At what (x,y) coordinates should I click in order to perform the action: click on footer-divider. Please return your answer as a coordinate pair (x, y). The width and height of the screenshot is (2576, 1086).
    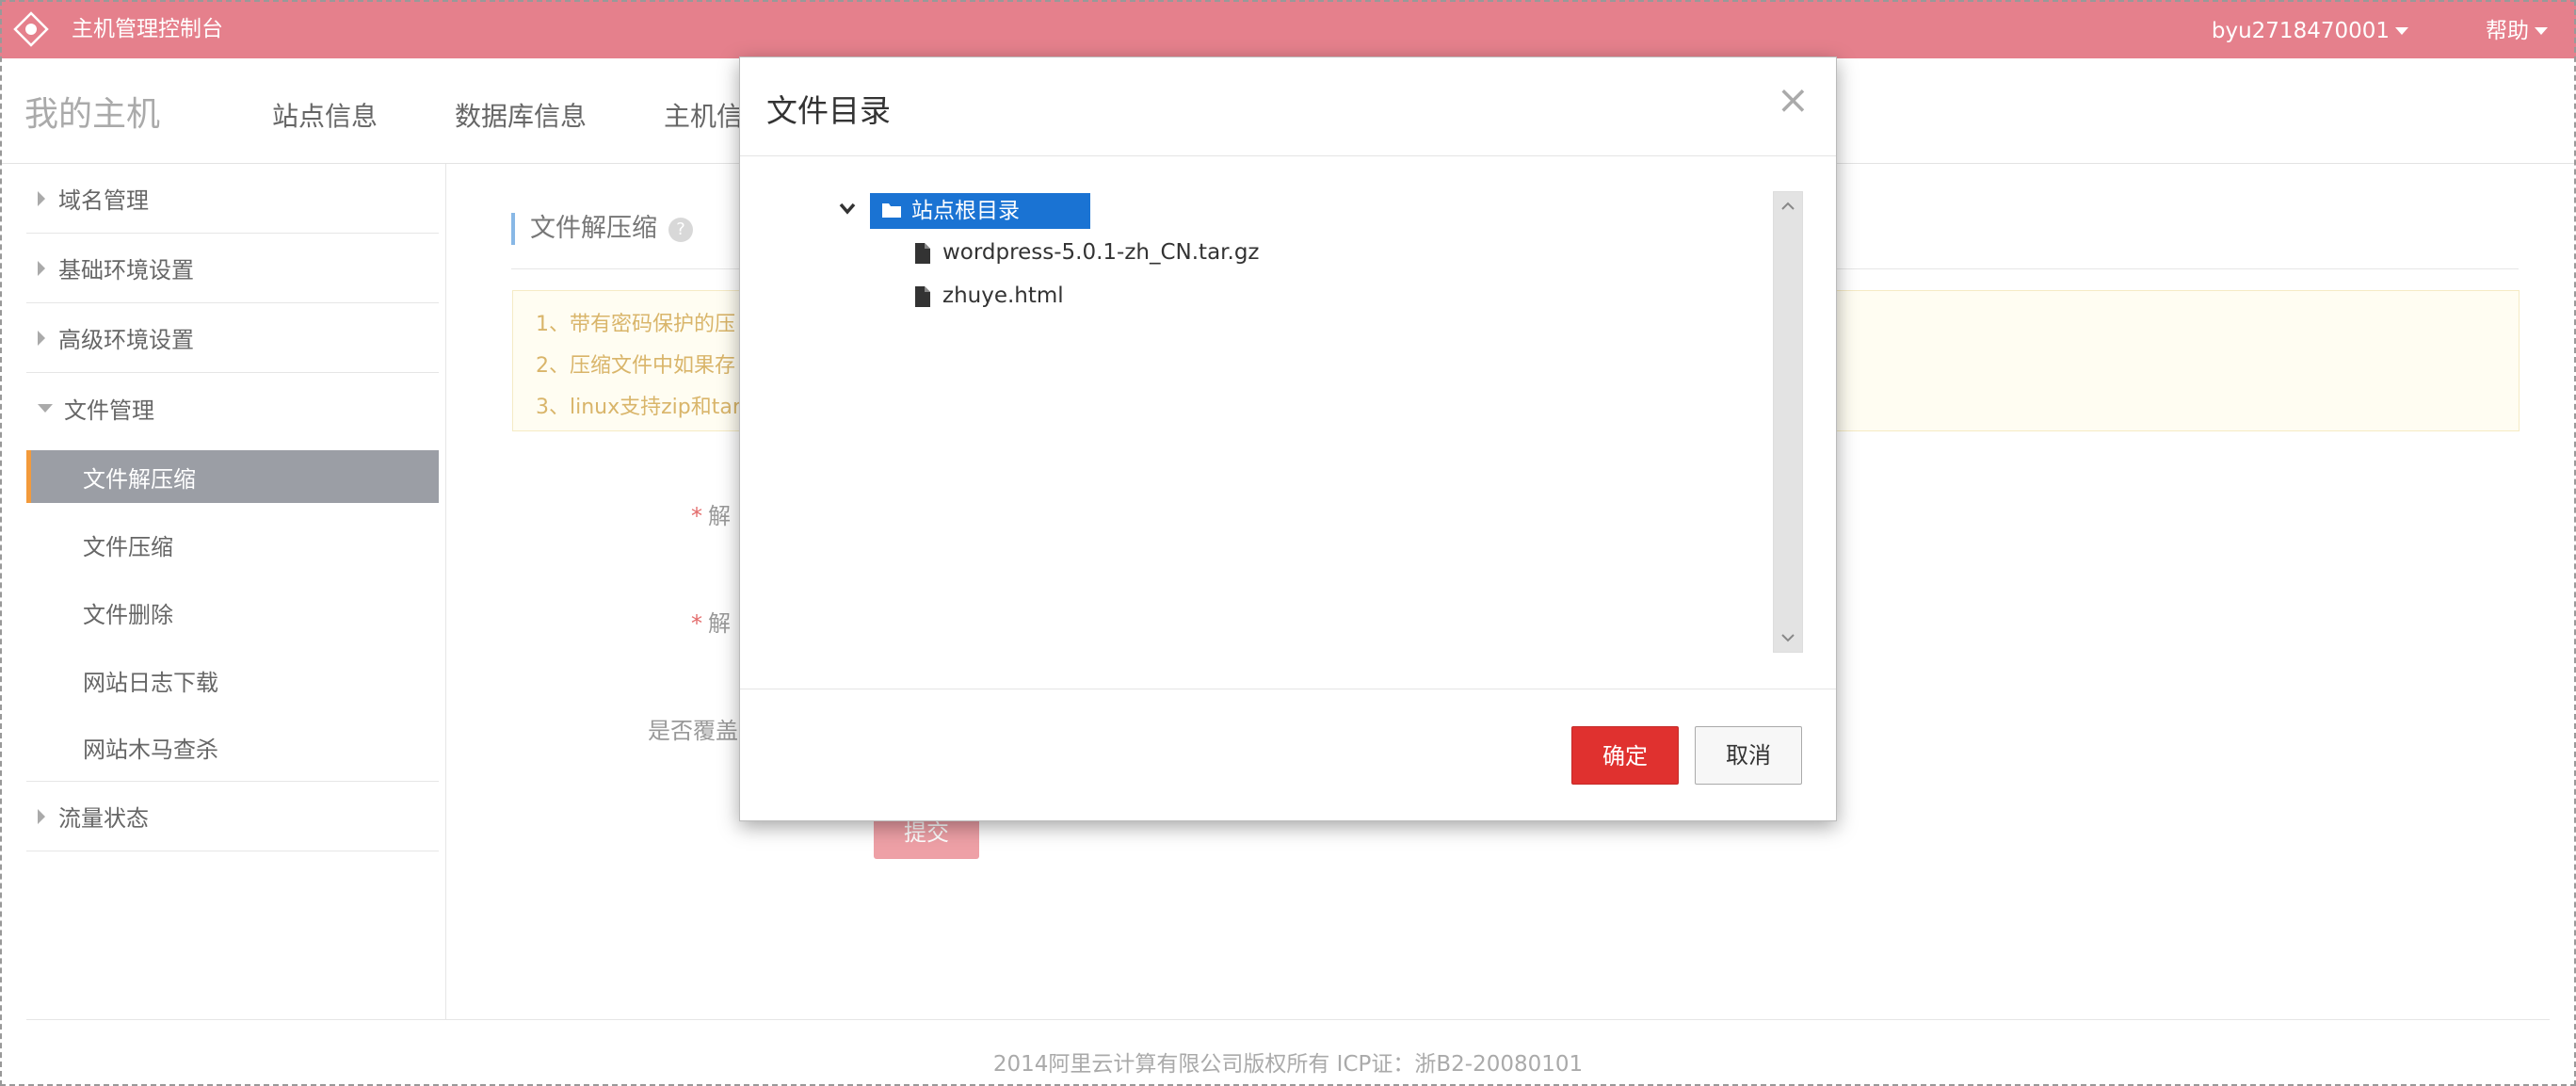
    Looking at the image, I should click on (1288, 1019).